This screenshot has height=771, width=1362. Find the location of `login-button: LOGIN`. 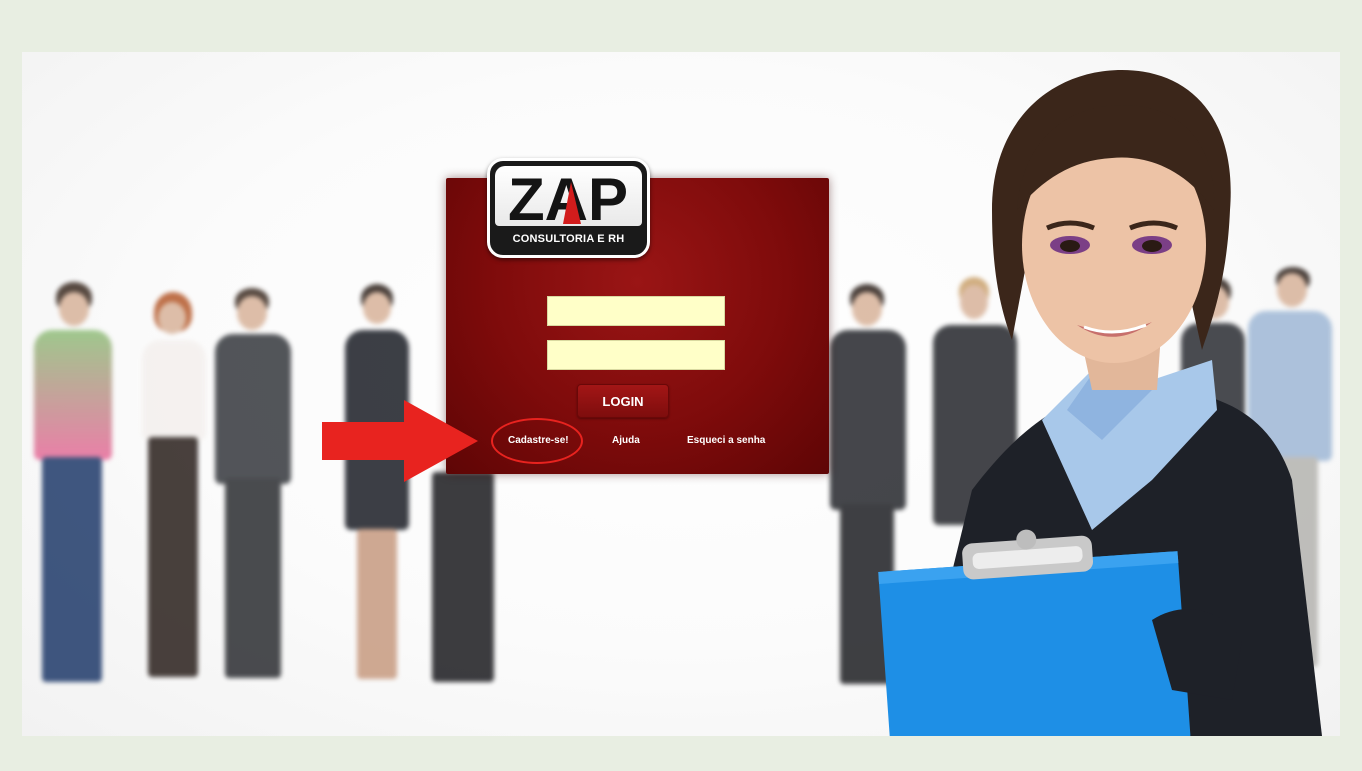

login-button: LOGIN is located at coordinates (623, 401).